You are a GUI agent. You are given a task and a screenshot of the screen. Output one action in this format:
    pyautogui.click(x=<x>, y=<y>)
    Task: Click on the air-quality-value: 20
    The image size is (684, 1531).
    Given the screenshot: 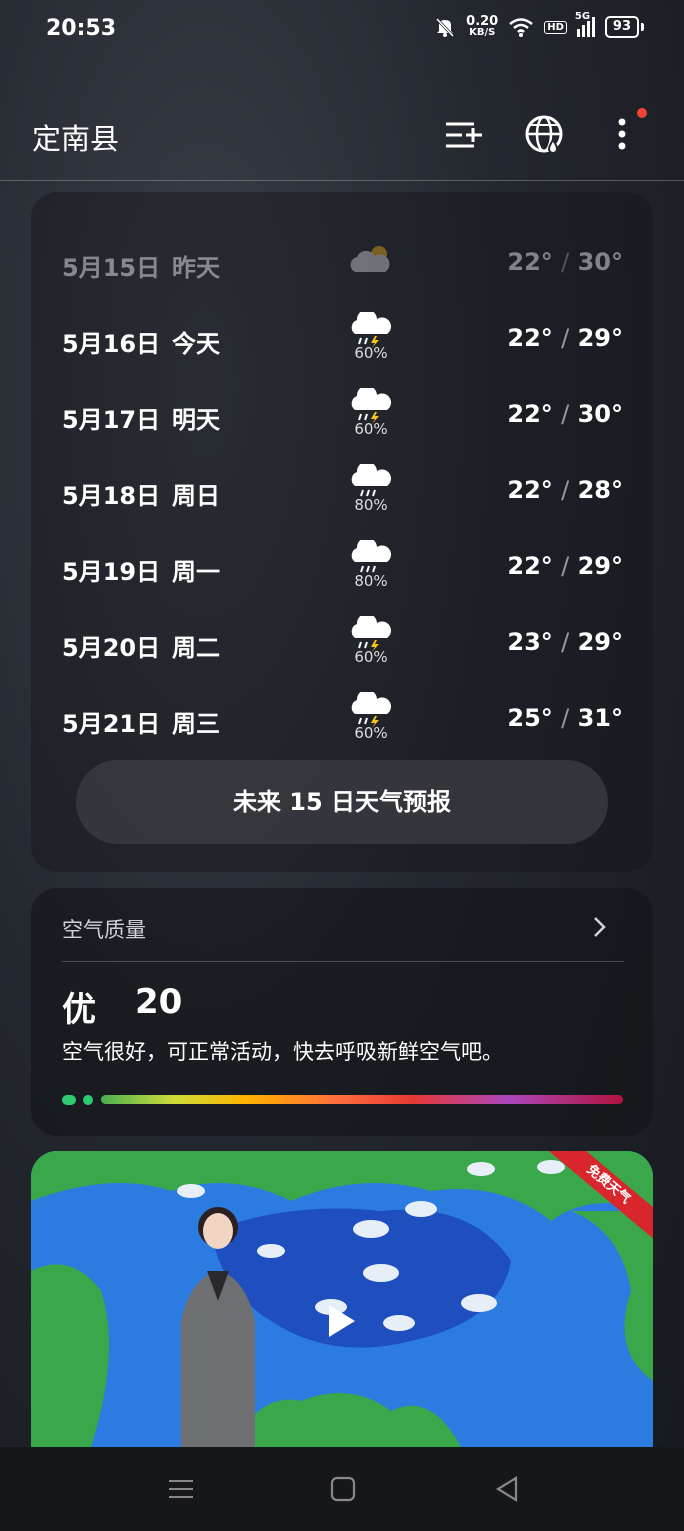 What is the action you would take?
    pyautogui.click(x=159, y=1002)
    